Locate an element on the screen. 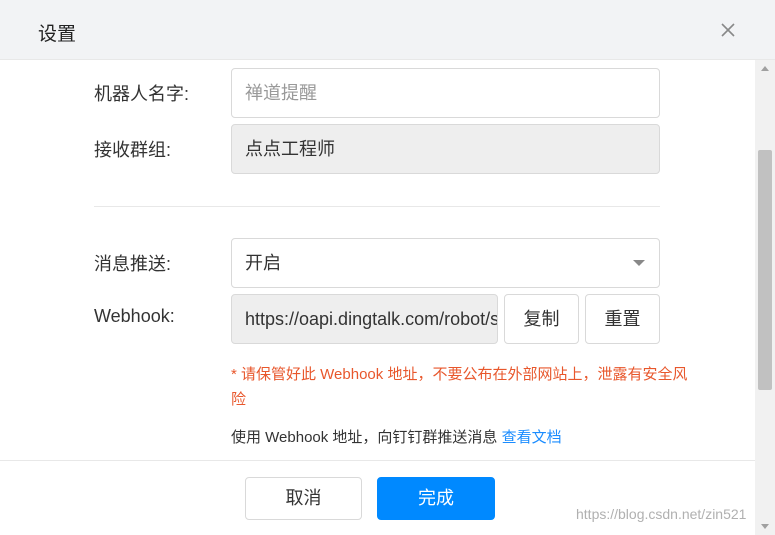 This screenshot has height=535, width=775. webhook-label: Webhook: is located at coordinates (134, 316).